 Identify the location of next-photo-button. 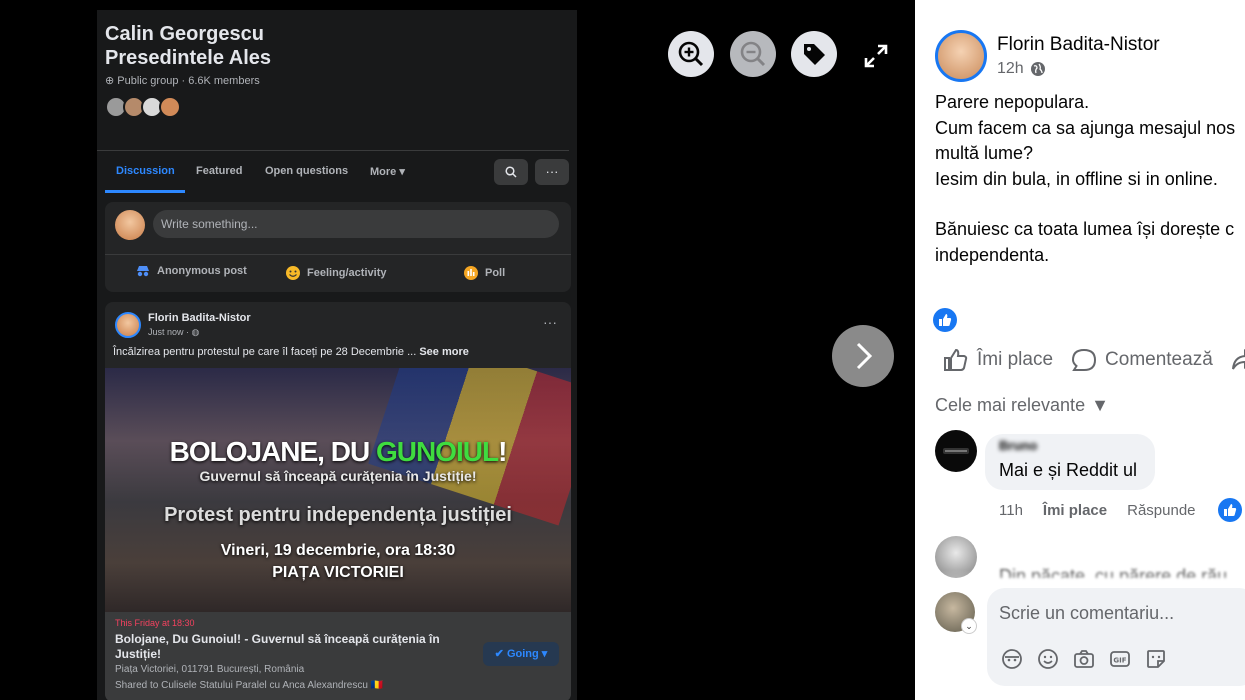
(863, 356).